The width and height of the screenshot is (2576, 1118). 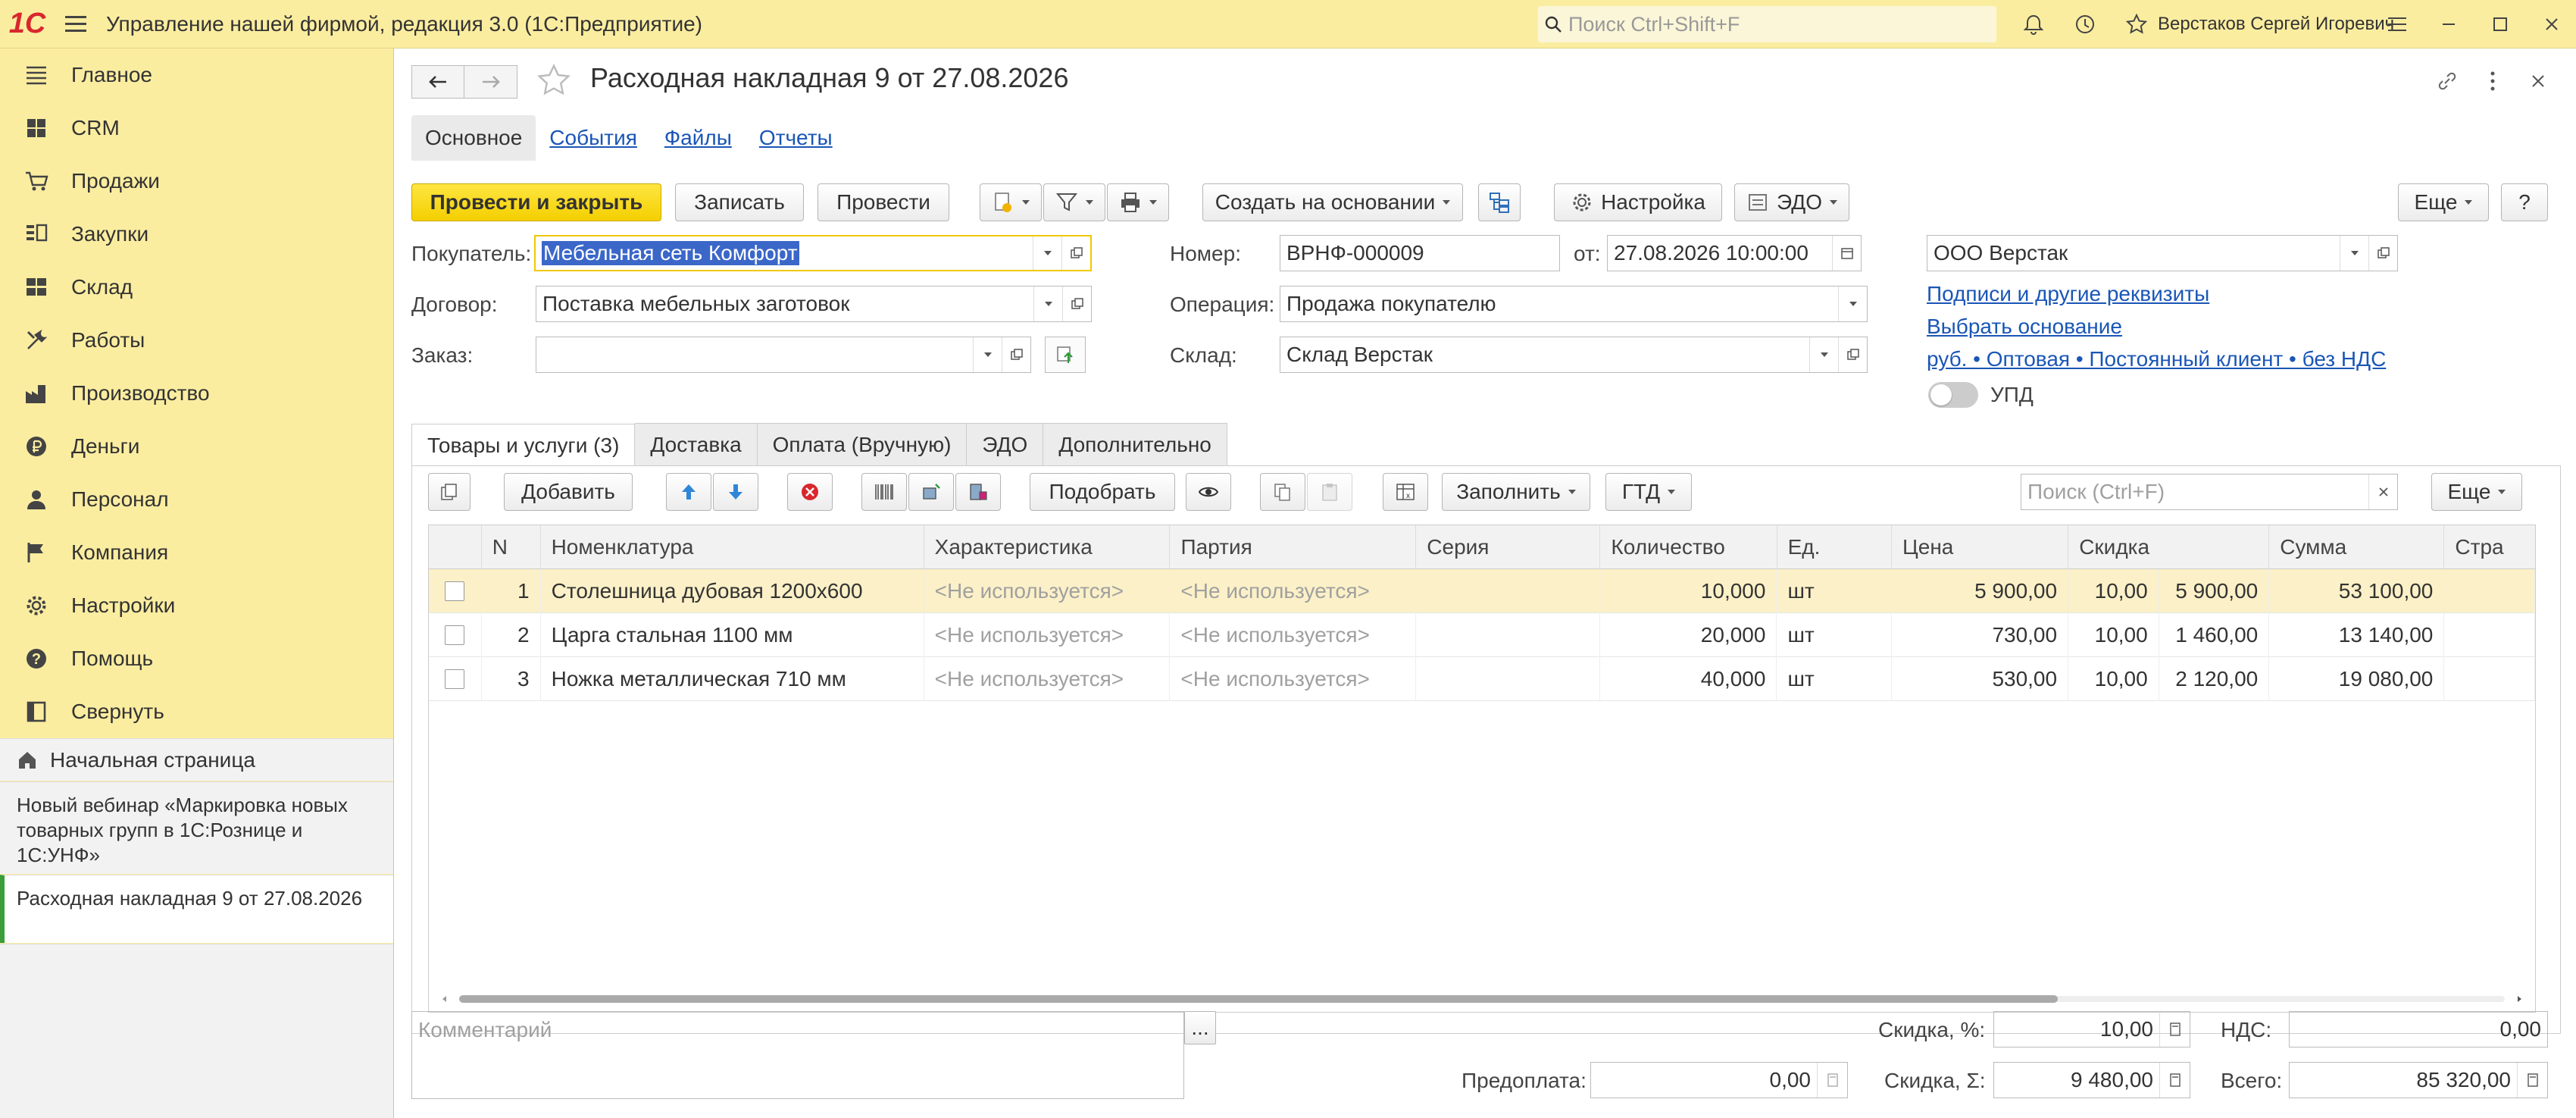 What do you see at coordinates (1981, 547) in the screenshot?
I see `col-price: Цена` at bounding box center [1981, 547].